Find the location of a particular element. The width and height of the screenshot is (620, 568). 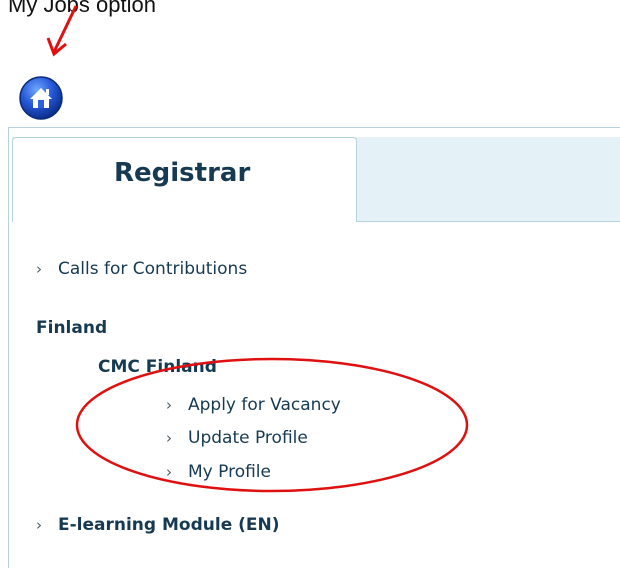

elearning-module-link: › E-learning Module (EN) is located at coordinates (158, 525).